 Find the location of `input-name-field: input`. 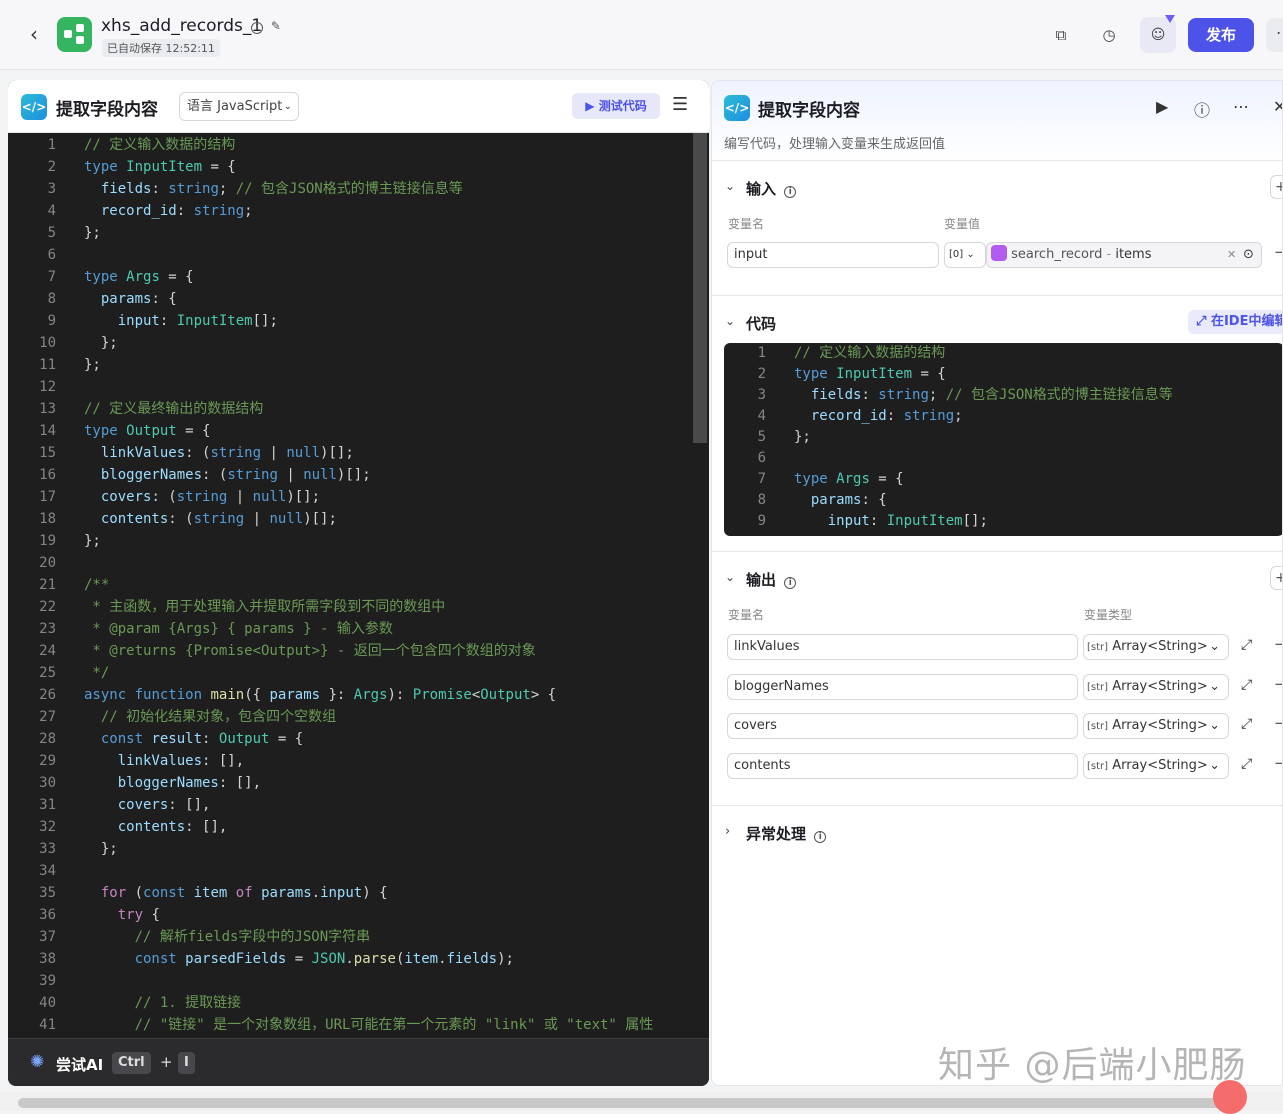

input-name-field: input is located at coordinates (833, 255).